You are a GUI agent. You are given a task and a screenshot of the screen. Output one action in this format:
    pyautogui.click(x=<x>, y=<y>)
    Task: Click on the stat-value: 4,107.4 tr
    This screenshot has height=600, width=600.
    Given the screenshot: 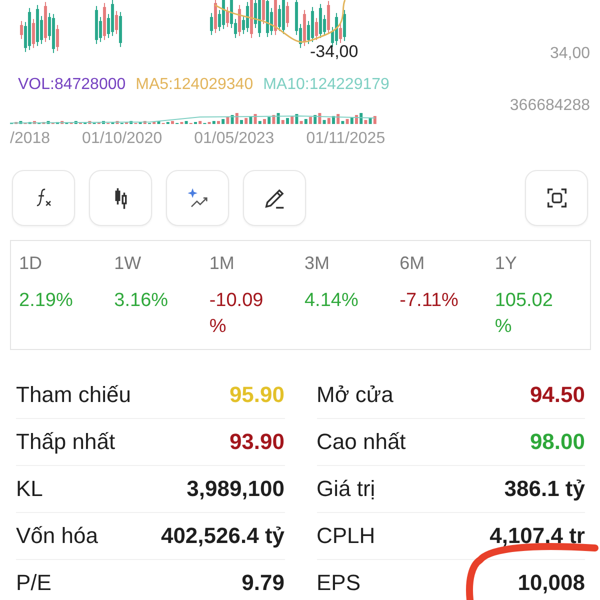 What is the action you would take?
    pyautogui.click(x=537, y=536)
    